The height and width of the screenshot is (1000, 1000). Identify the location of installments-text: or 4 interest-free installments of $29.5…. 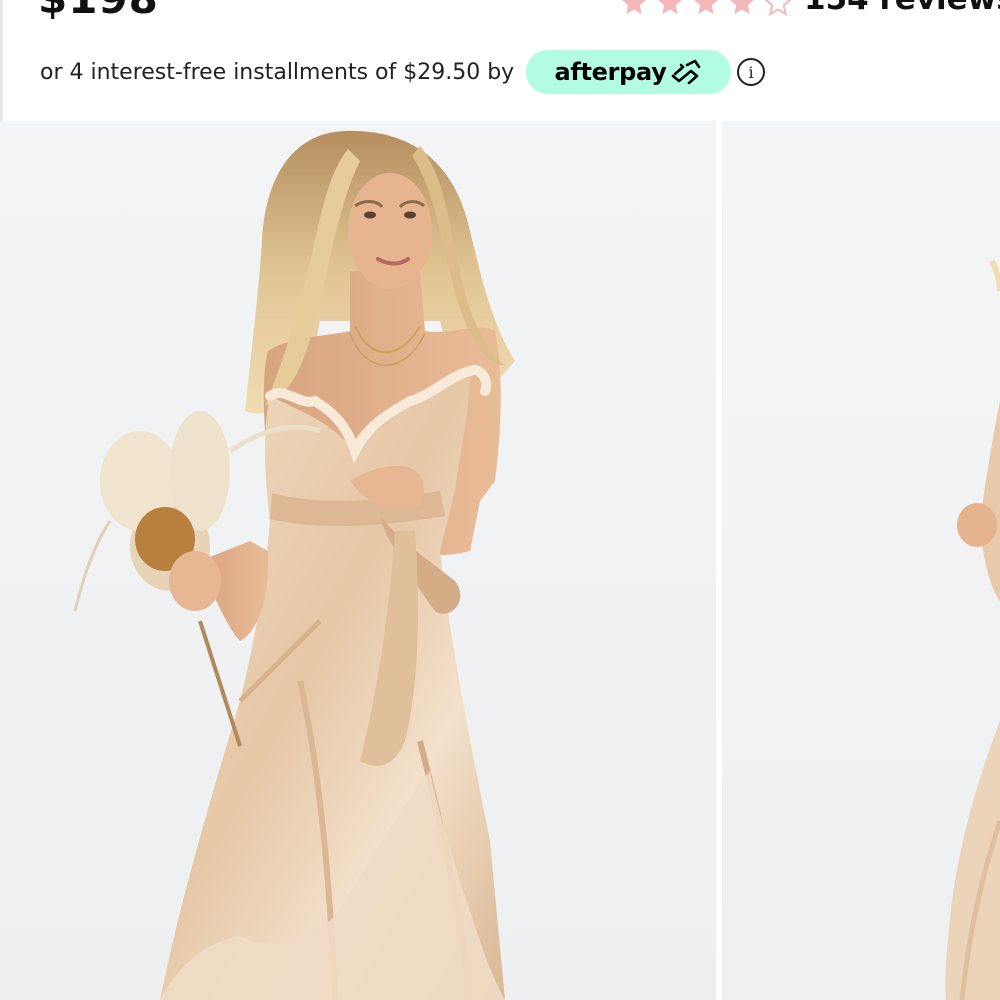
(277, 72).